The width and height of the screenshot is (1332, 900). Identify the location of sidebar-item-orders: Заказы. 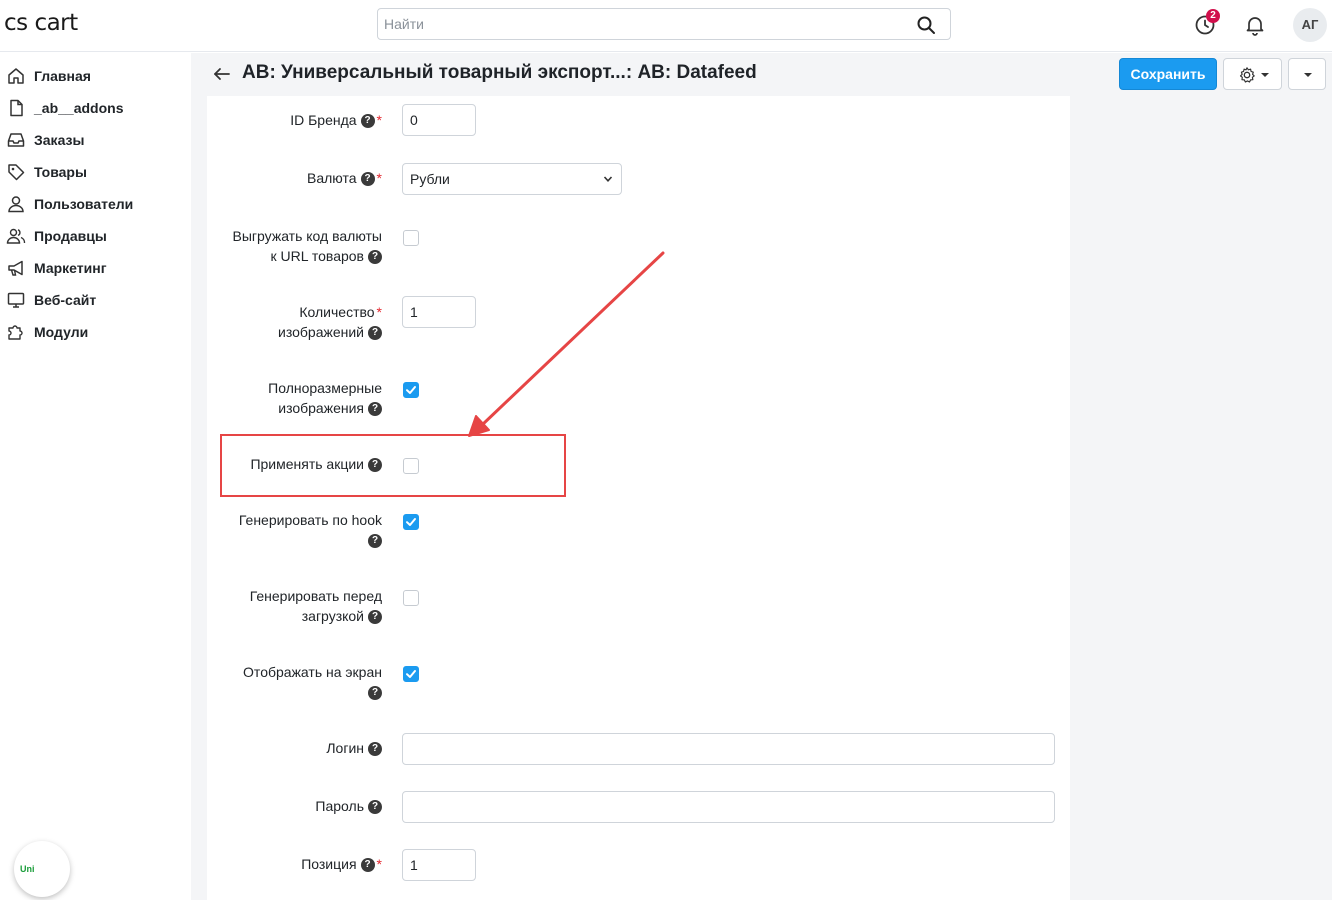
(96, 140).